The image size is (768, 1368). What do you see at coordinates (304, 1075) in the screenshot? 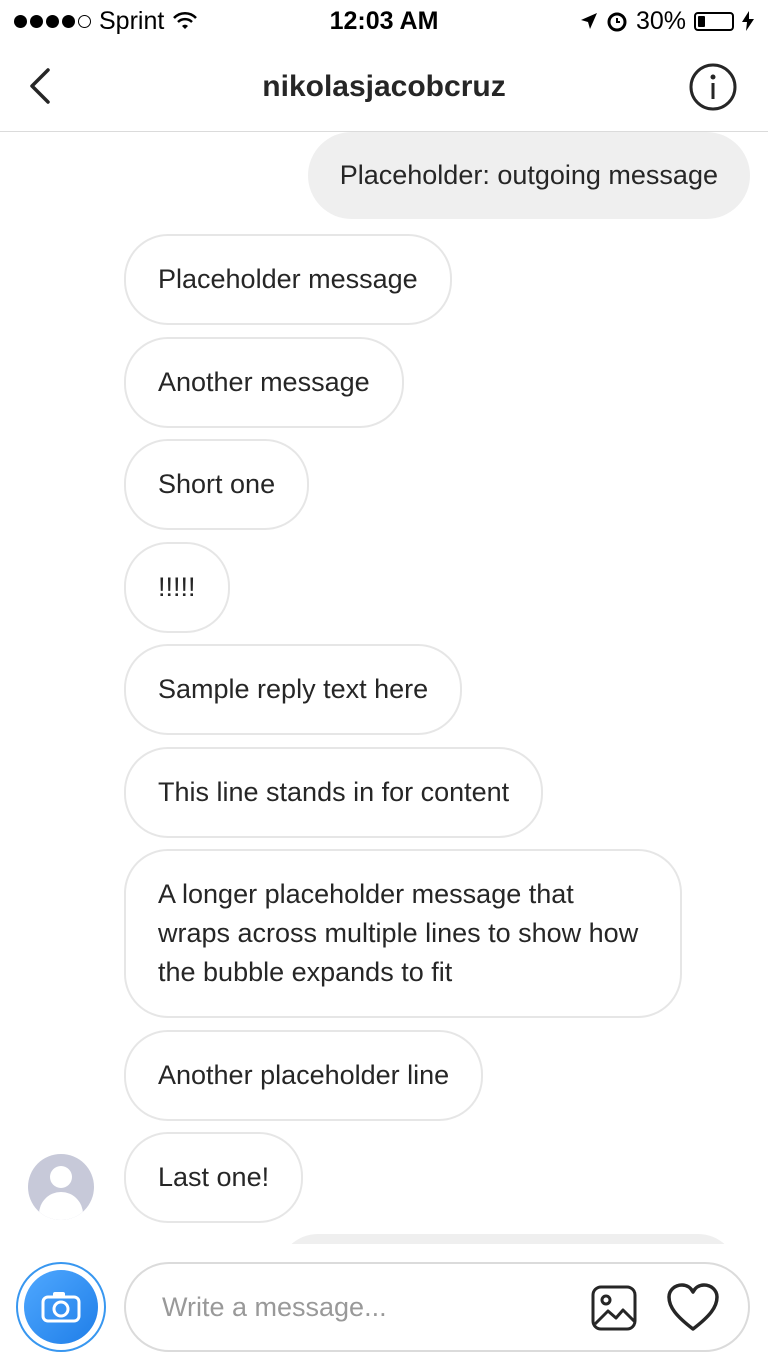
I see `incoming-message: Another placeholder line` at bounding box center [304, 1075].